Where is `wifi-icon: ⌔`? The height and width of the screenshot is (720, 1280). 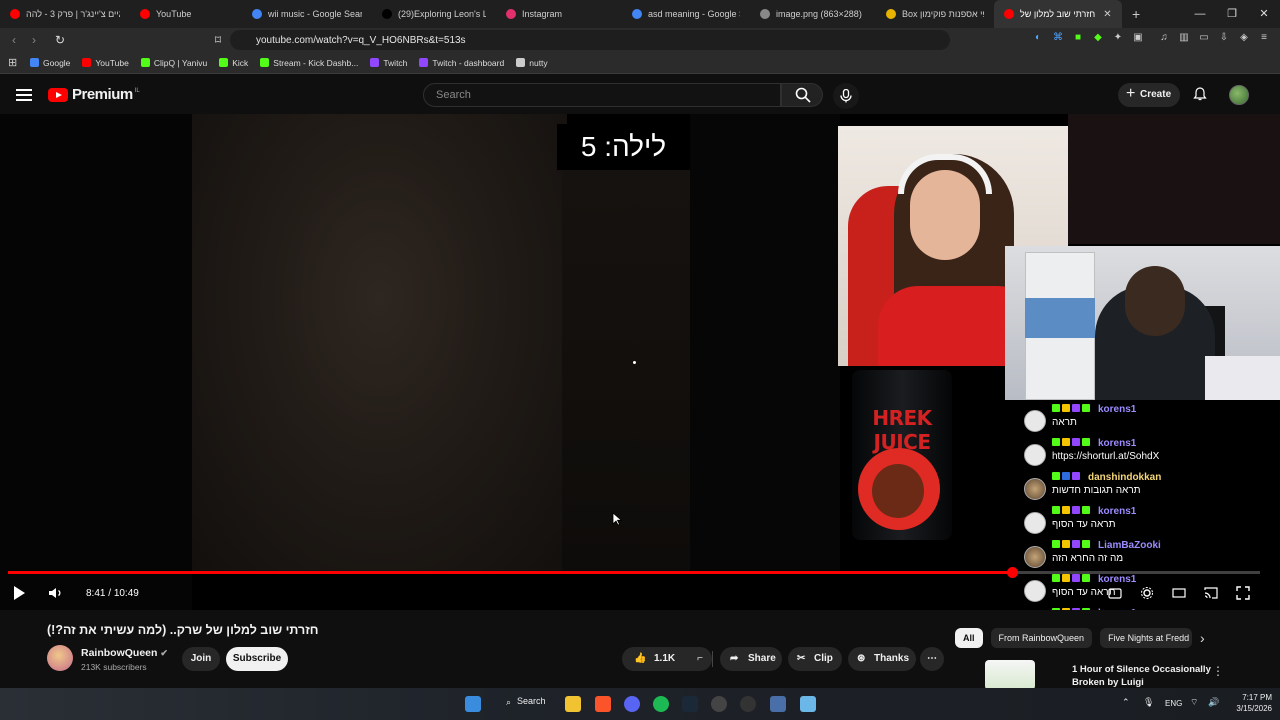
wifi-icon: ⌔ is located at coordinates (1194, 702).